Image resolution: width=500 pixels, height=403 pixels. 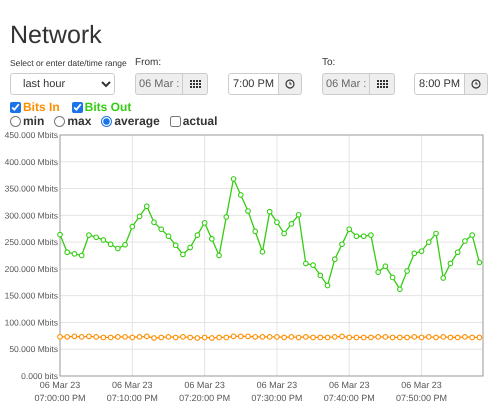 I want to click on y-tick-label: 300.000 Mbits, so click(x=31, y=215).